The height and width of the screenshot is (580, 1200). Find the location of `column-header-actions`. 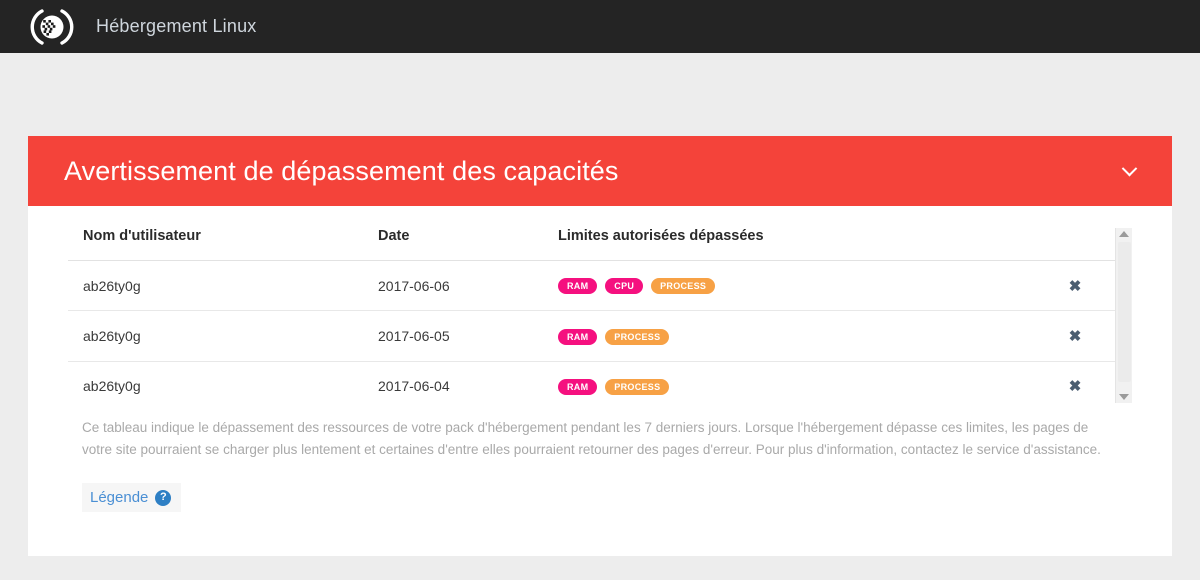

column-header-actions is located at coordinates (1075, 244).